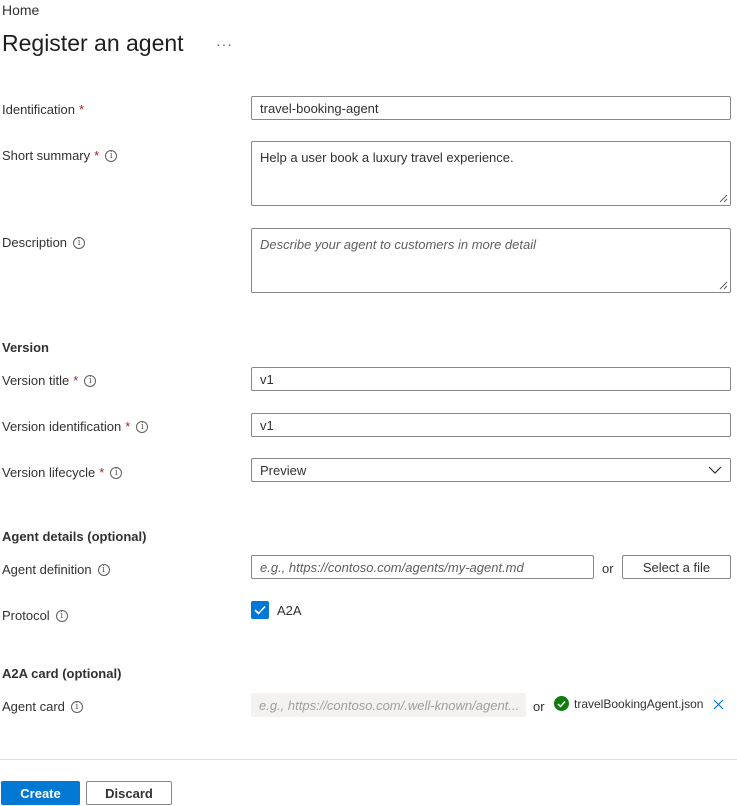 The height and width of the screenshot is (806, 737). I want to click on remove-file-icon, so click(718, 704).